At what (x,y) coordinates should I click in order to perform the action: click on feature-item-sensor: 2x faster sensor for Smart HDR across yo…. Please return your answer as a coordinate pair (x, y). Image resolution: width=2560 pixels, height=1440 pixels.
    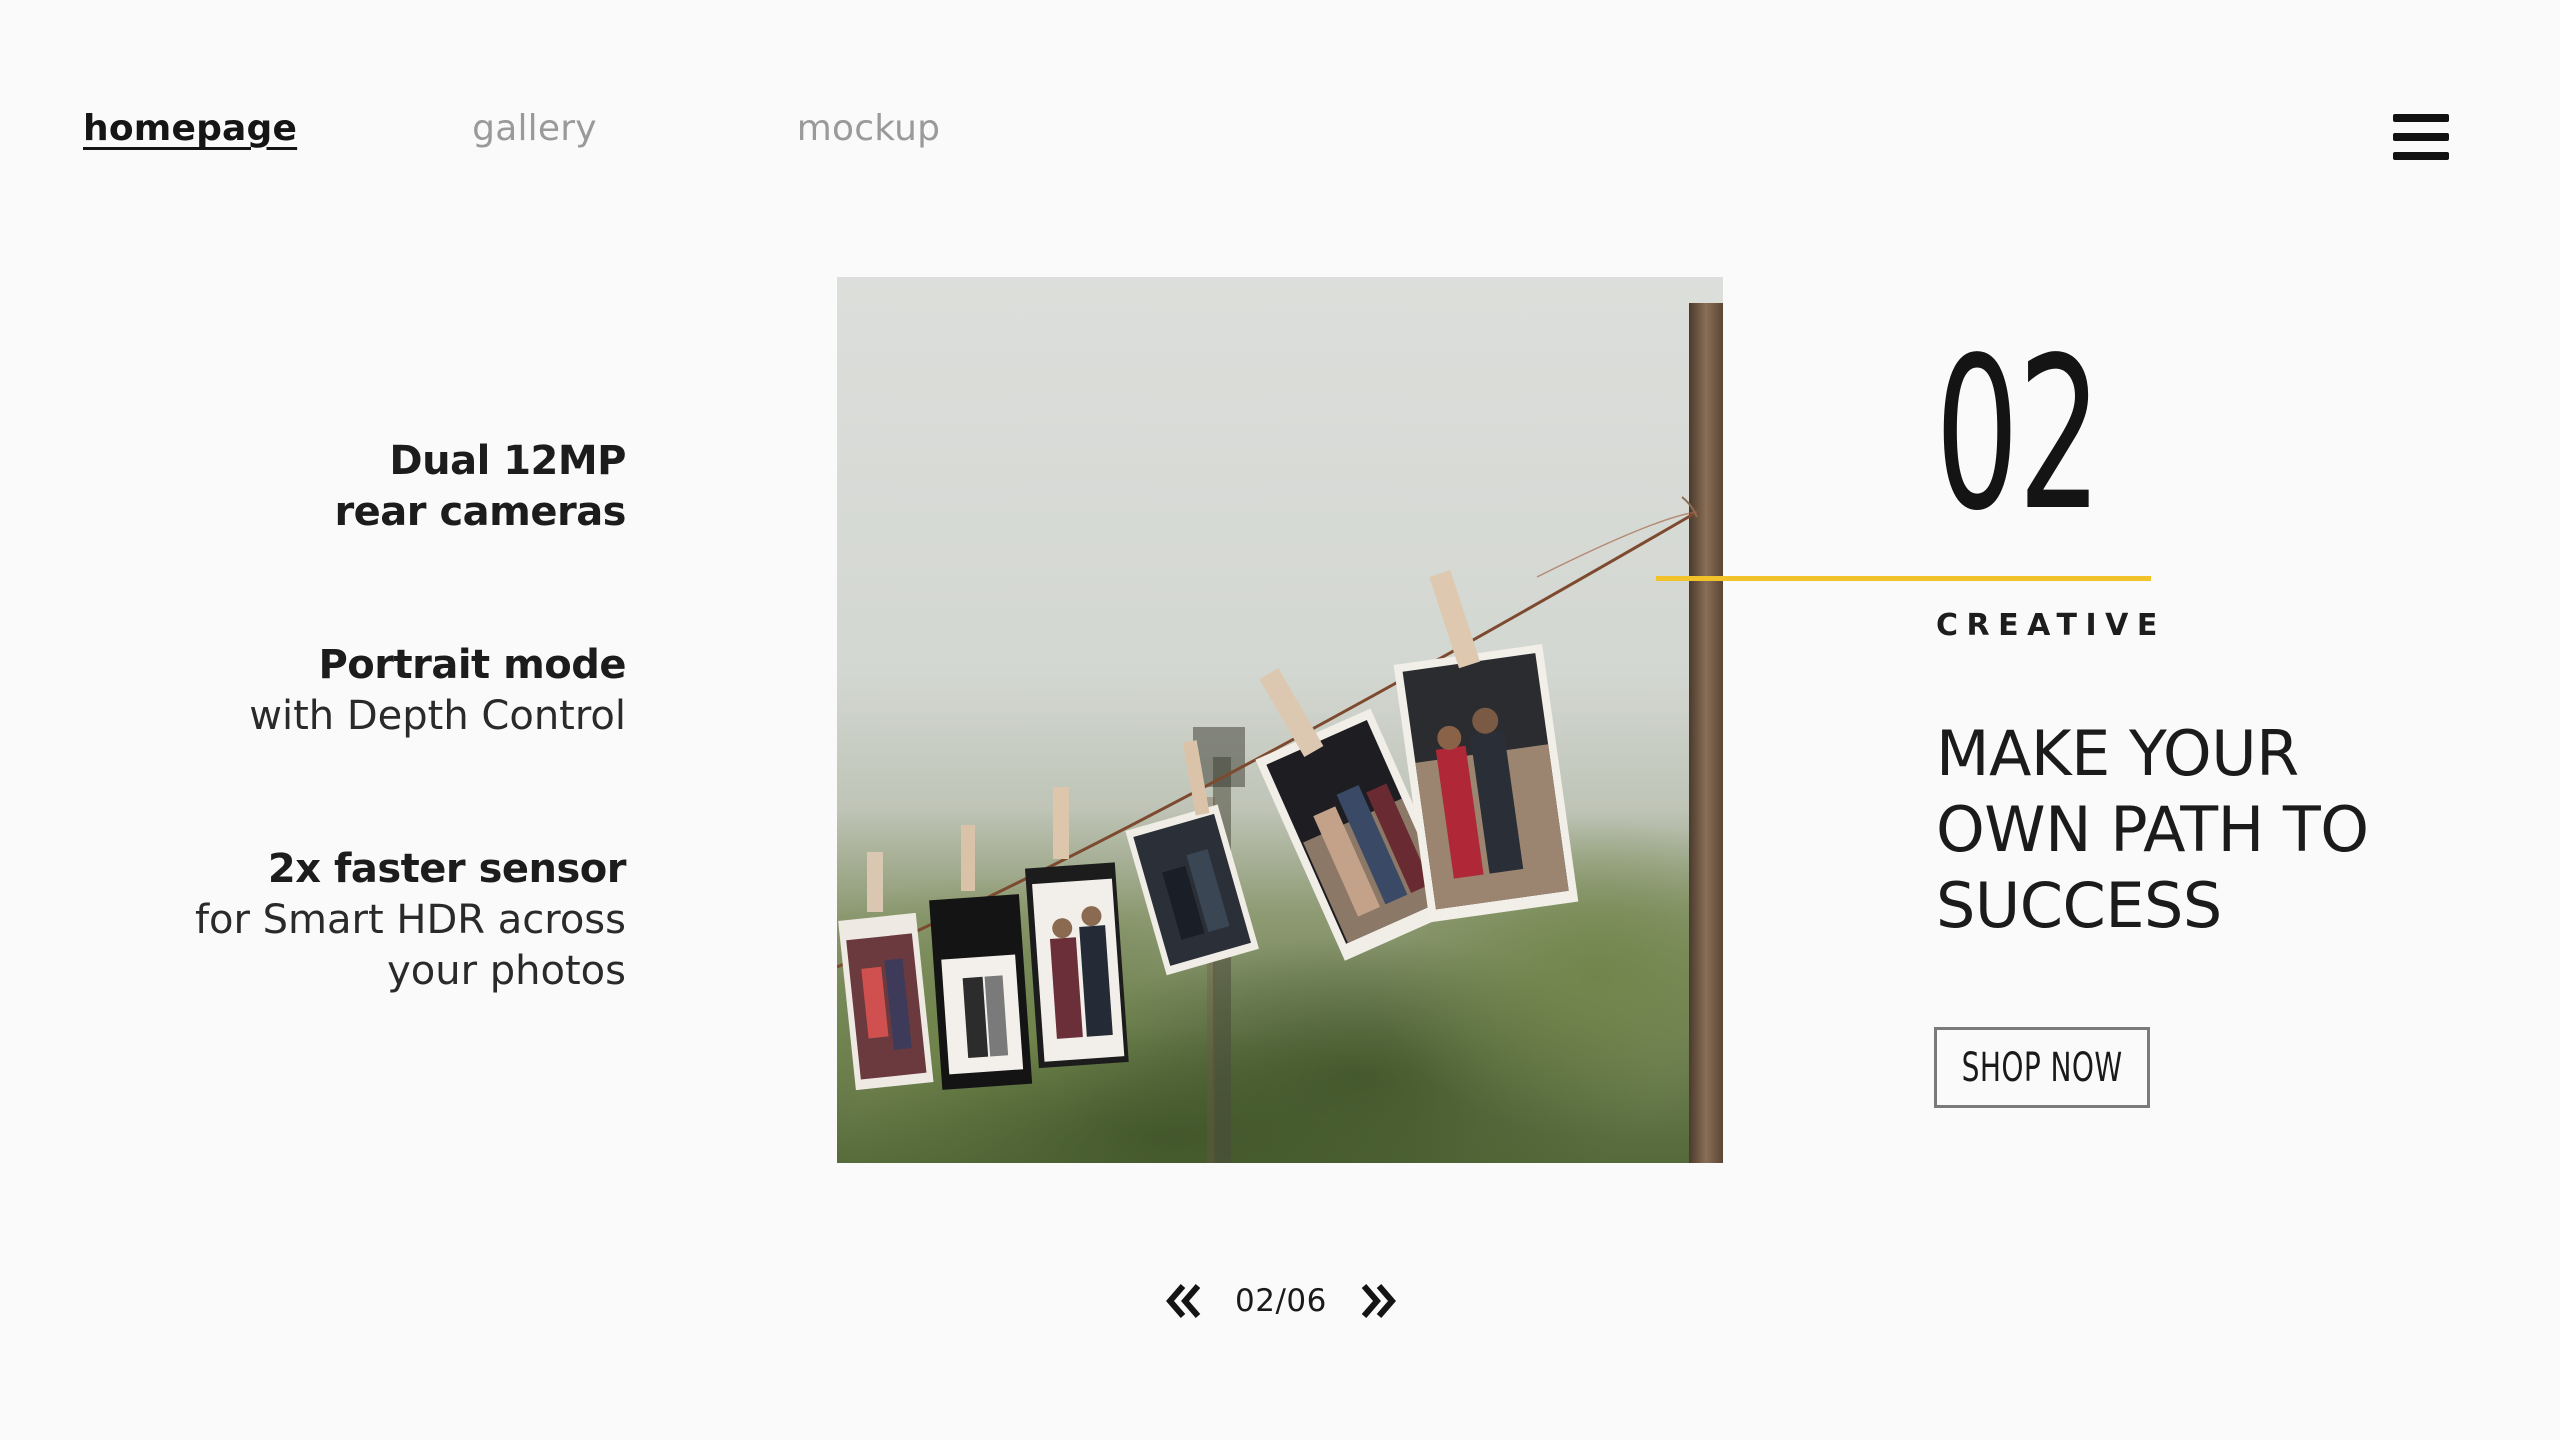
    Looking at the image, I should click on (346, 920).